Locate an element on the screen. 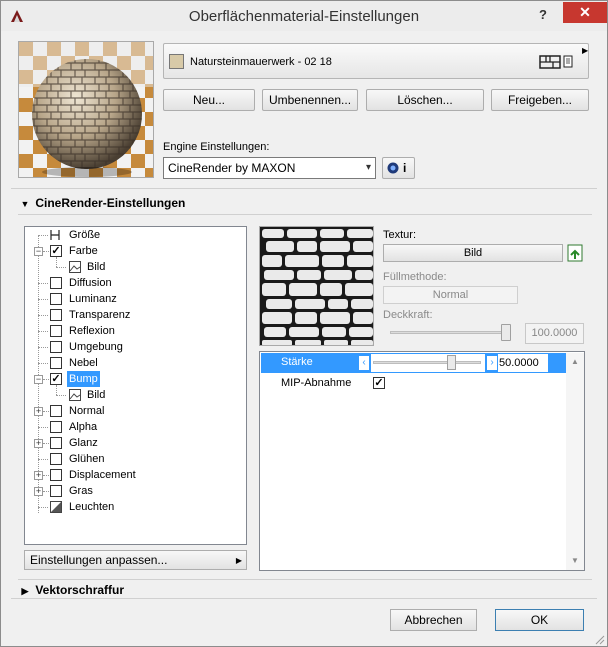 Image resolution: width=608 pixels, height=647 pixels. param-row-staerke: Stärke ‹ › 50.0000 is located at coordinates (413, 363).